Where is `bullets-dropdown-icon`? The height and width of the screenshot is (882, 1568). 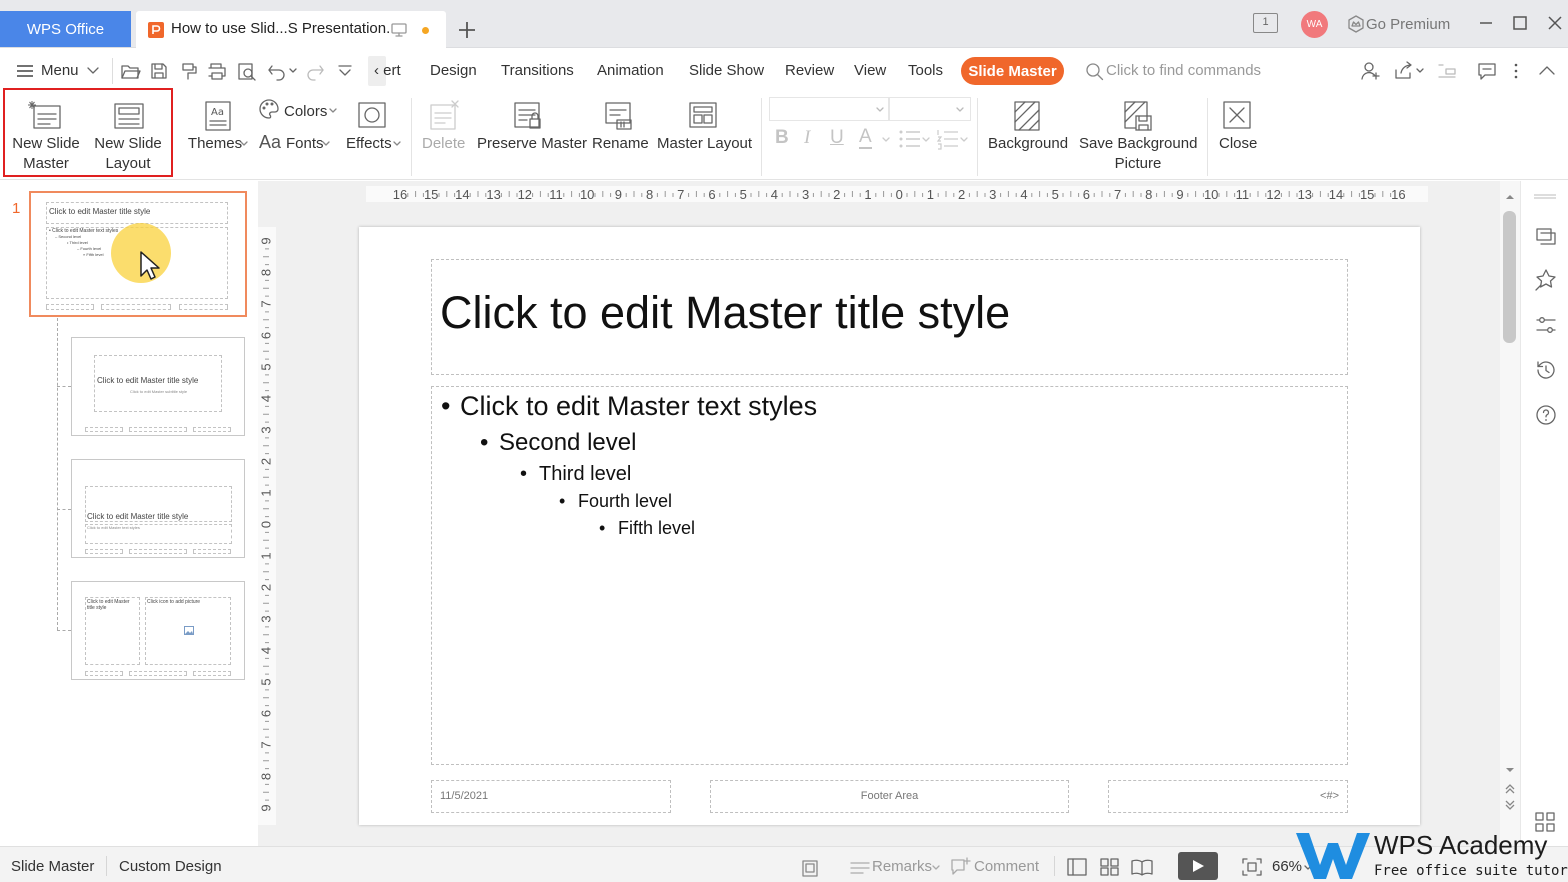 bullets-dropdown-icon is located at coordinates (926, 140).